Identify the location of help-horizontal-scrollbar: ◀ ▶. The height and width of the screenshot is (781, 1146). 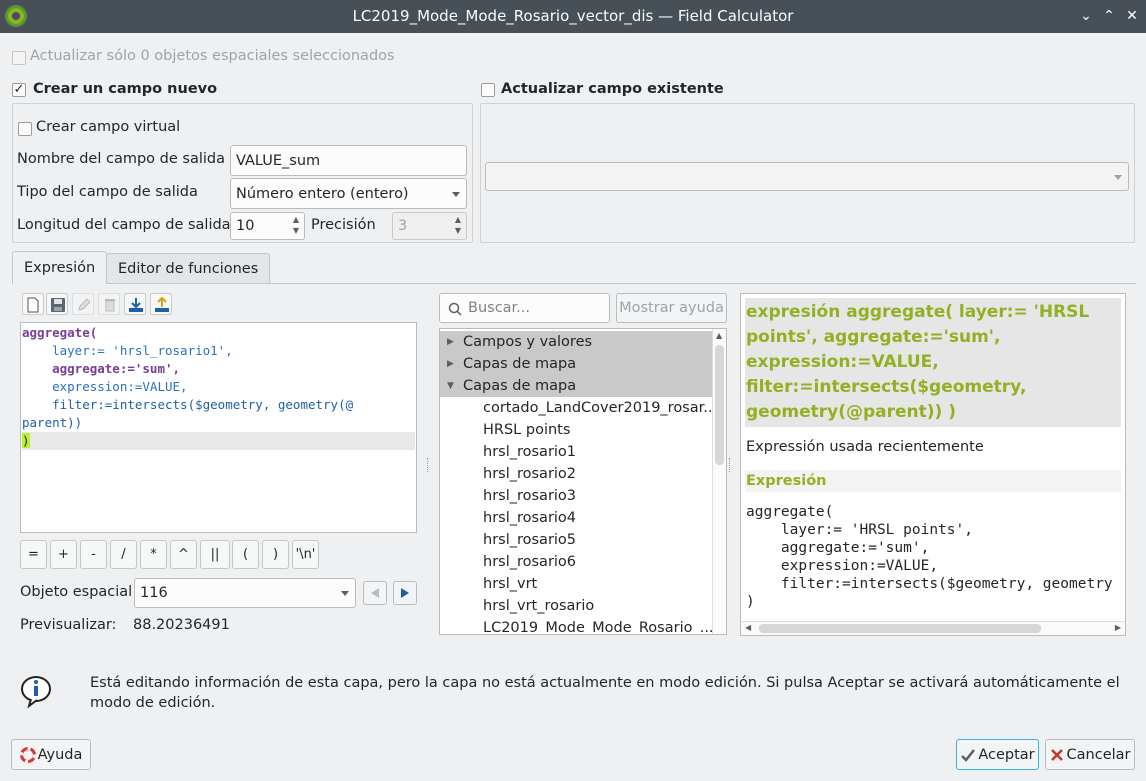
(933, 628).